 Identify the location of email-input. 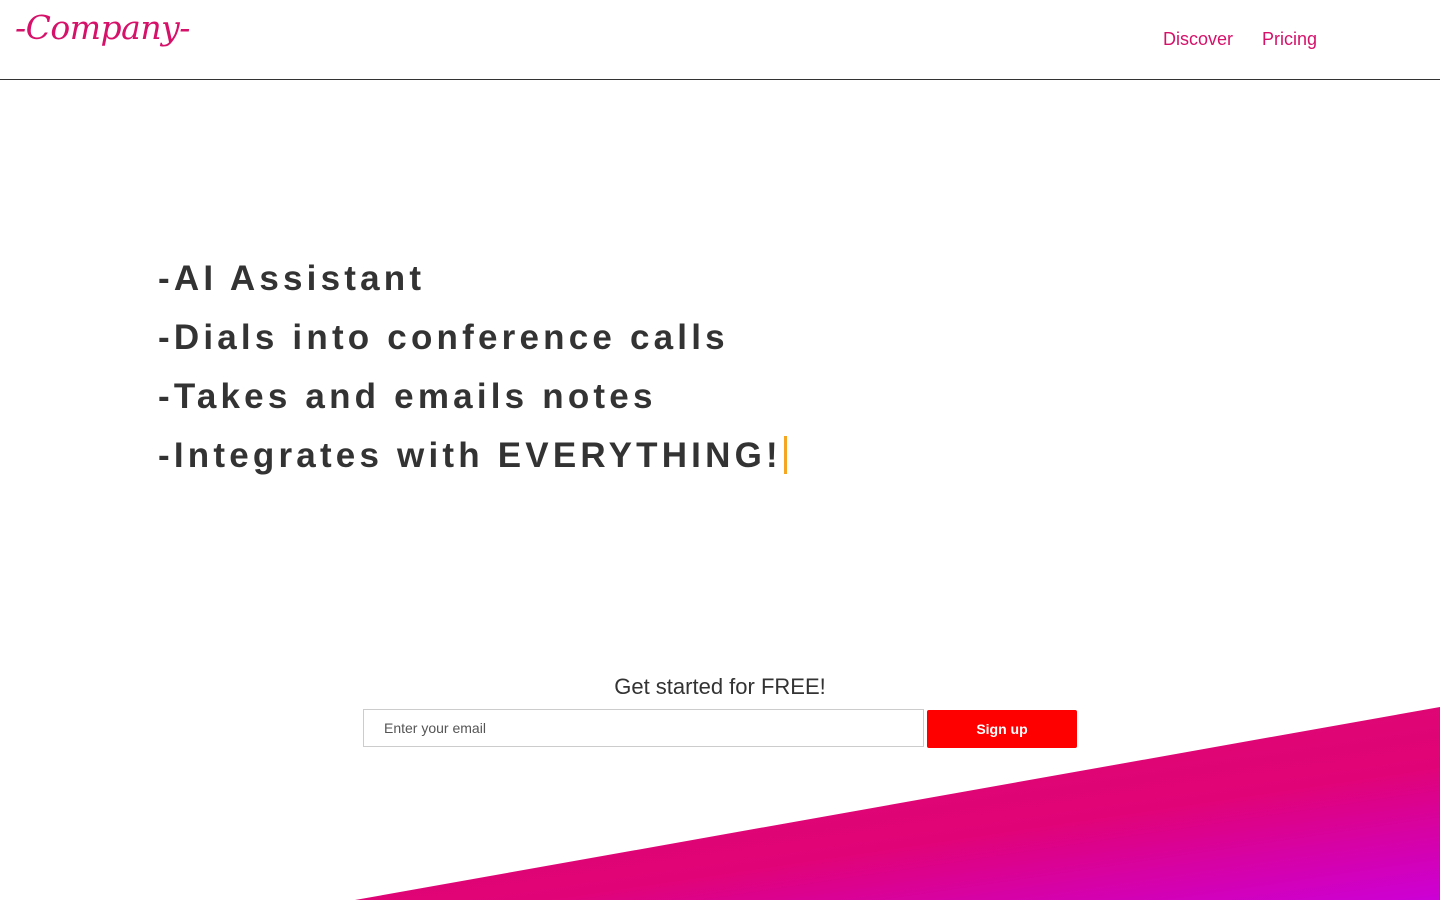
(643, 728).